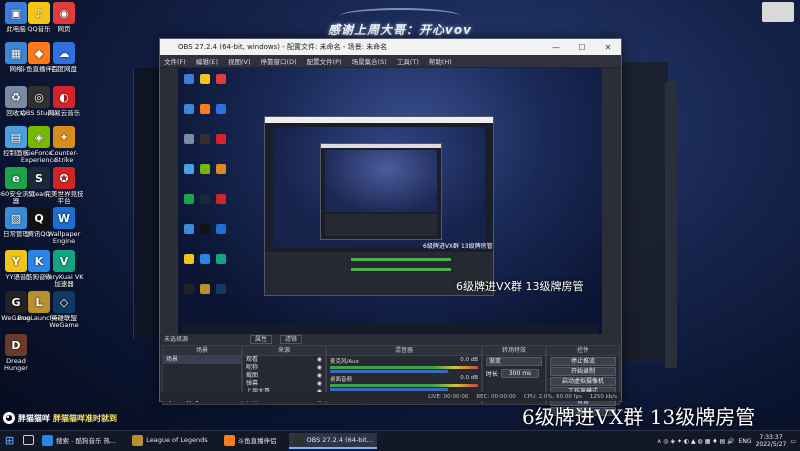 The width and height of the screenshot is (800, 451). I want to click on nested-overlay-text: 6级牌进VX群 13级牌房管, so click(458, 246).